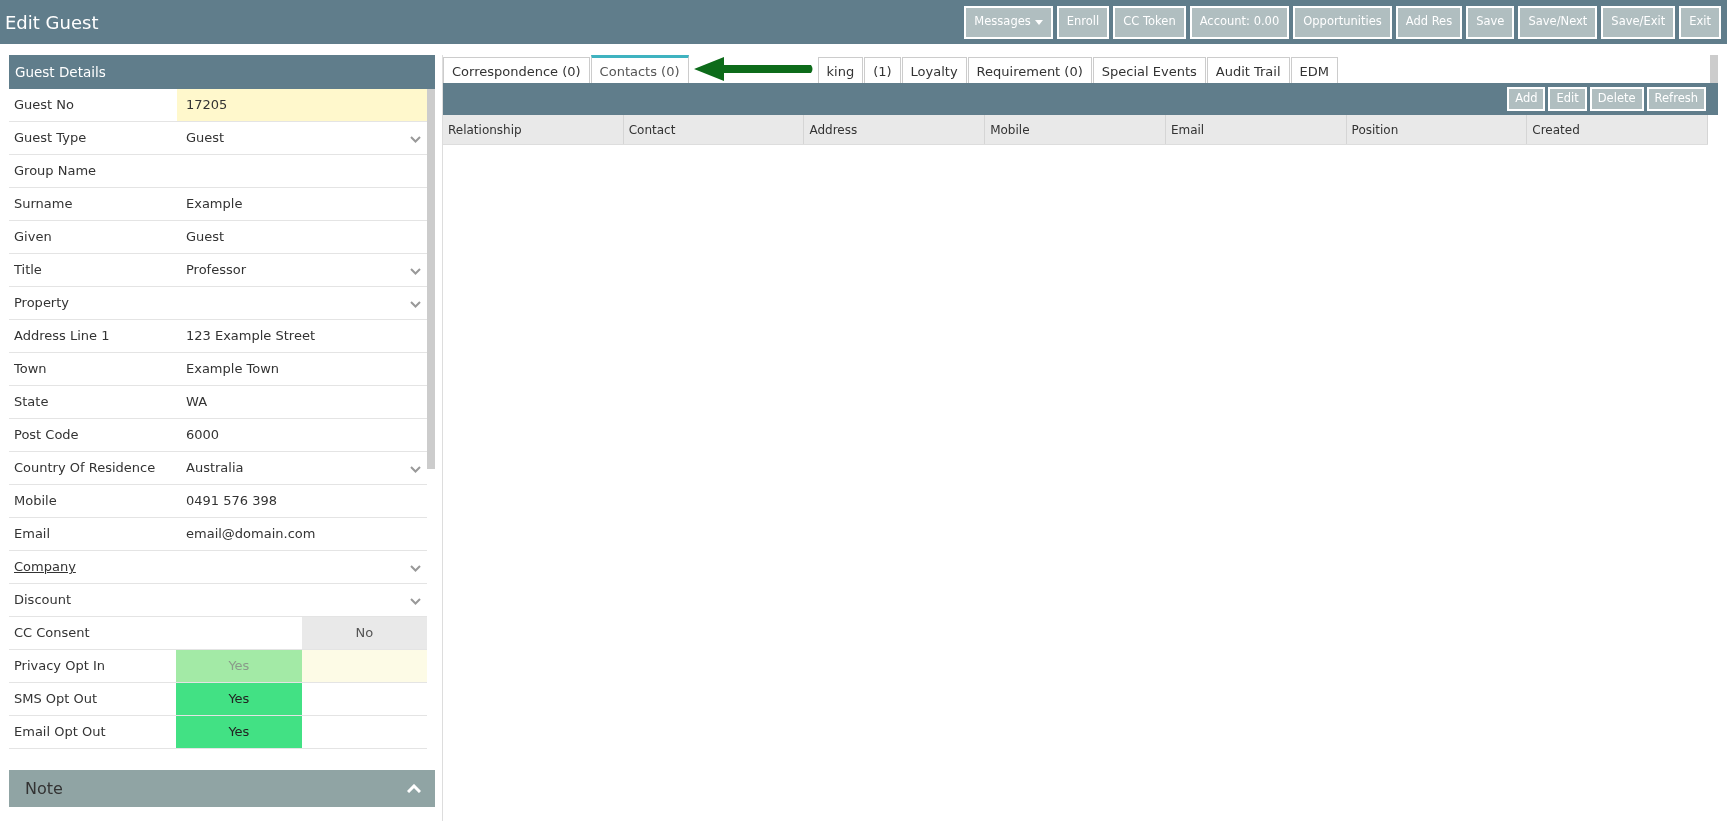 This screenshot has height=821, width=1727. Describe the element at coordinates (1149, 70) in the screenshot. I see `tab: Special Events` at that location.